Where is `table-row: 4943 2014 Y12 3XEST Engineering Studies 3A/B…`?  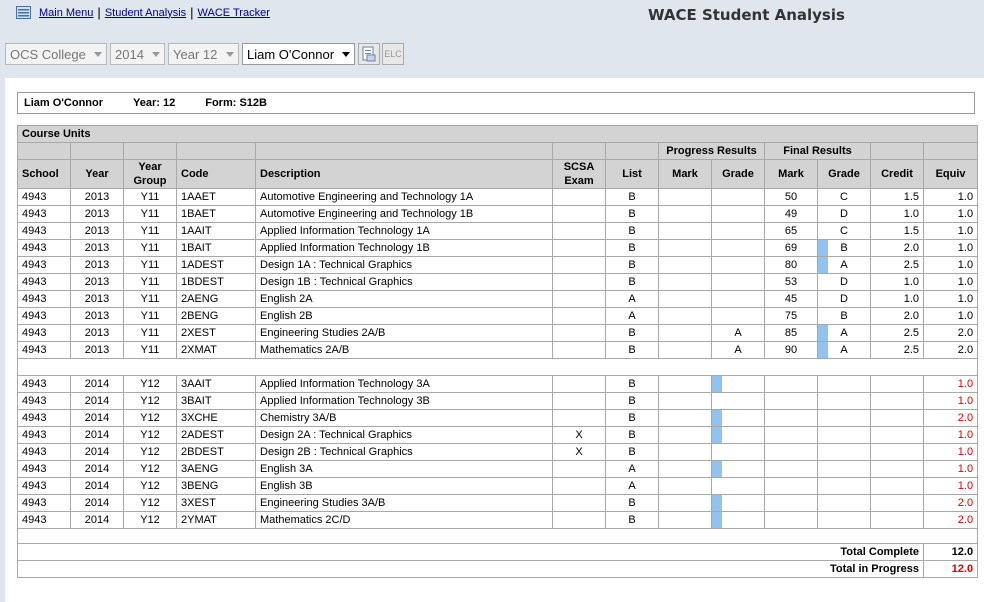
table-row: 4943 2014 Y12 3XEST Engineering Studies 3A/B… is located at coordinates (498, 503).